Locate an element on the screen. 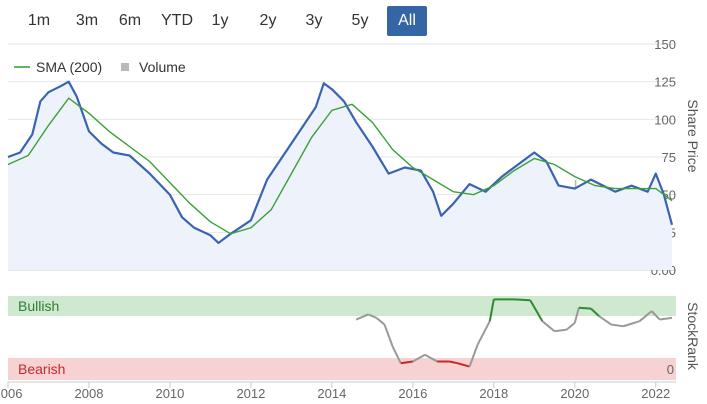  x-tick-label: 2010 is located at coordinates (169, 393).